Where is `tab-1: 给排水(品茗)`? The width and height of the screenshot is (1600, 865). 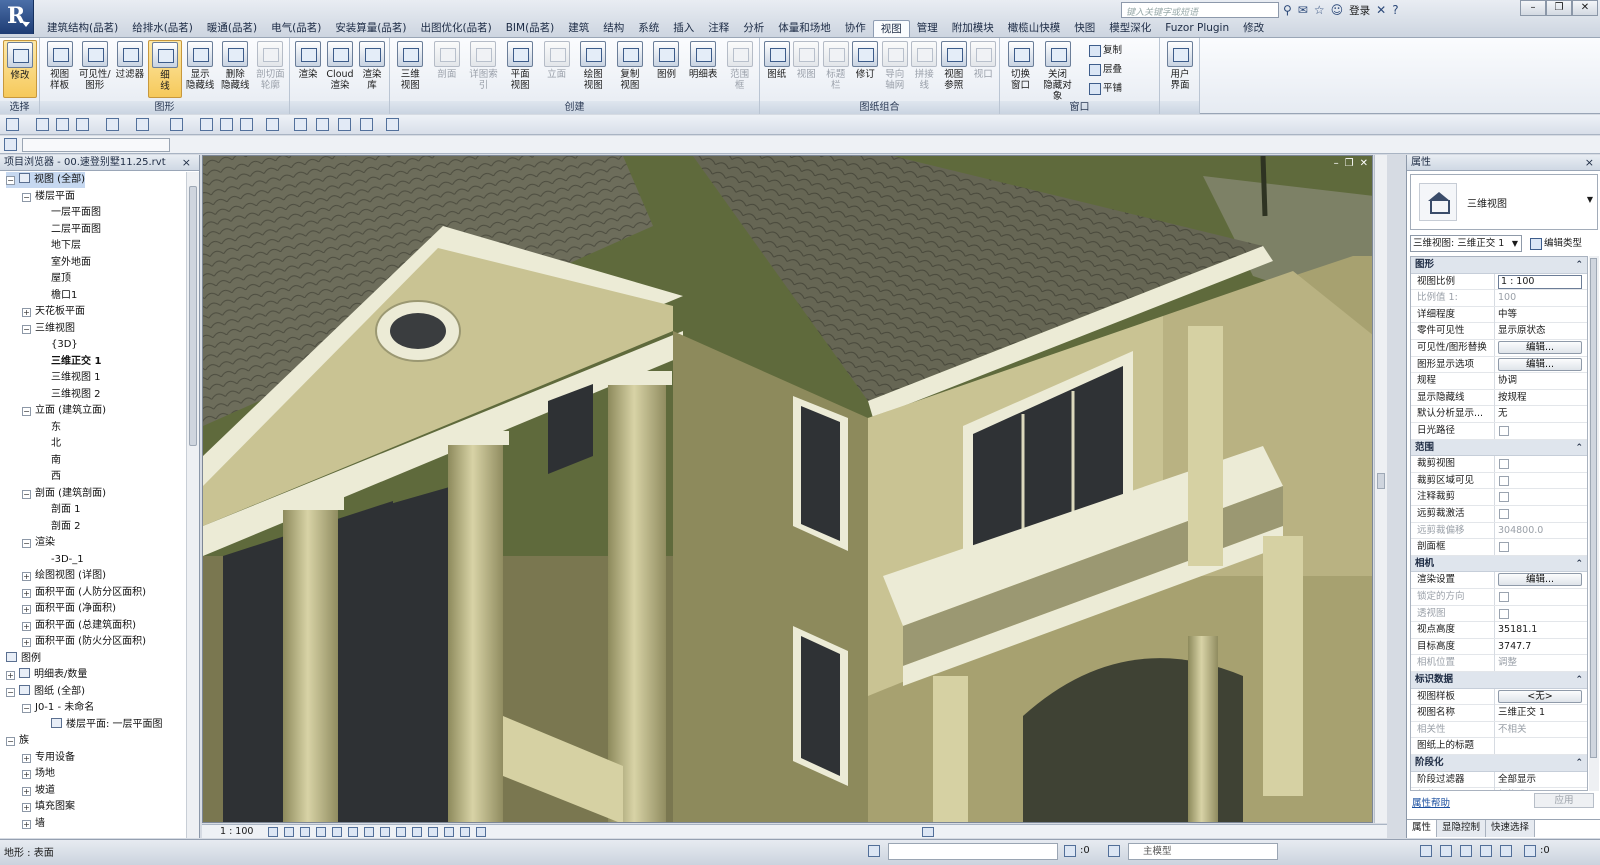
tab-1: 给排水(品茗) is located at coordinates (162, 28).